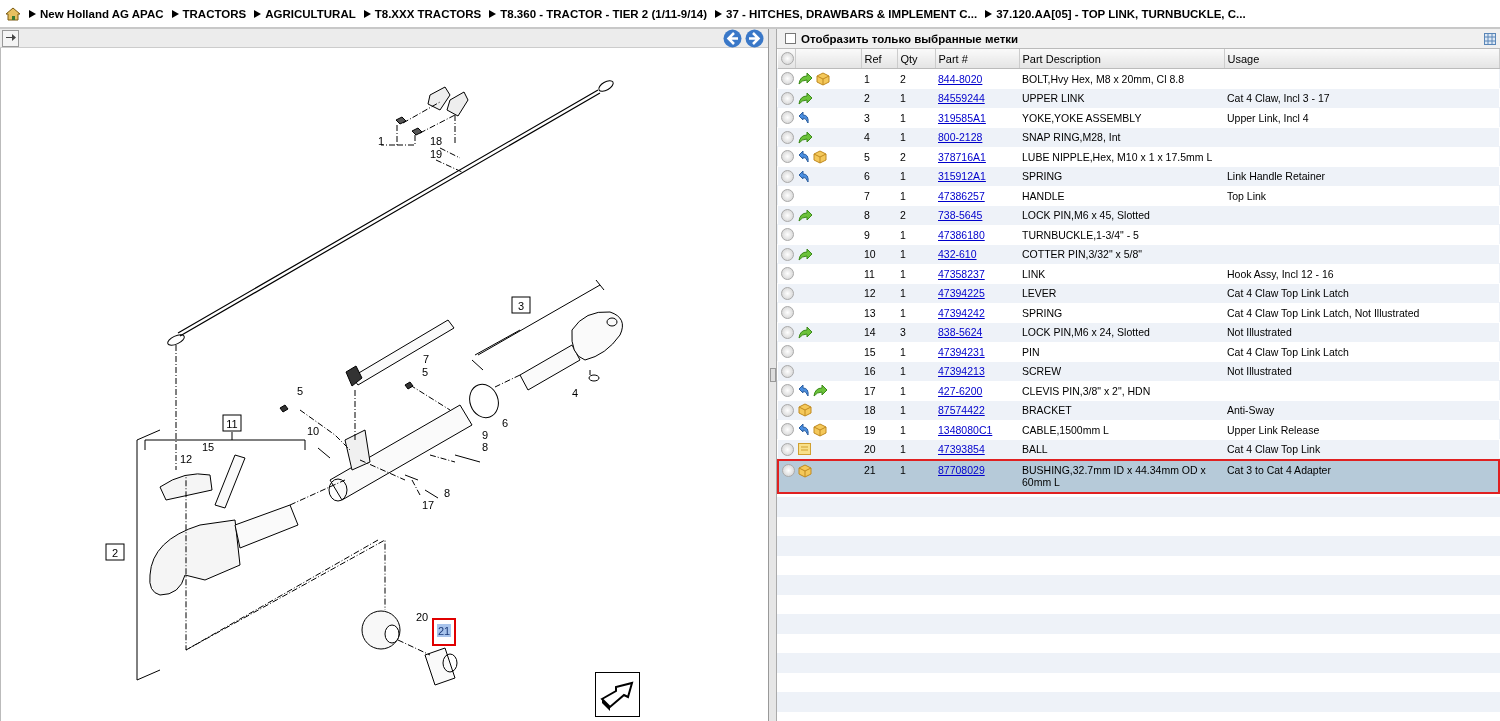 The width and height of the screenshot is (1500, 721). Describe the element at coordinates (617, 694) in the screenshot. I see `navigate-button` at that location.